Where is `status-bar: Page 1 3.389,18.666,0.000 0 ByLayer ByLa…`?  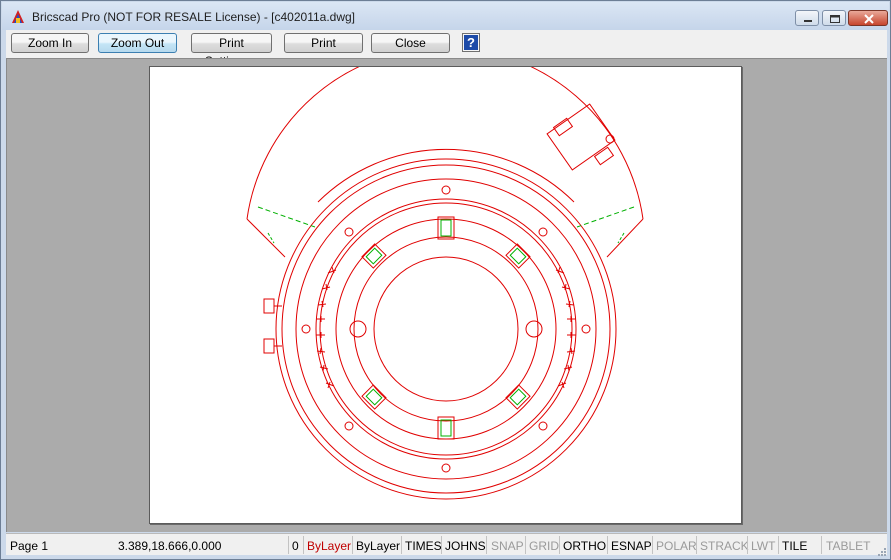
status-bar: Page 1 3.389,18.666,0.000 0 ByLayer ByLa… is located at coordinates (446, 544).